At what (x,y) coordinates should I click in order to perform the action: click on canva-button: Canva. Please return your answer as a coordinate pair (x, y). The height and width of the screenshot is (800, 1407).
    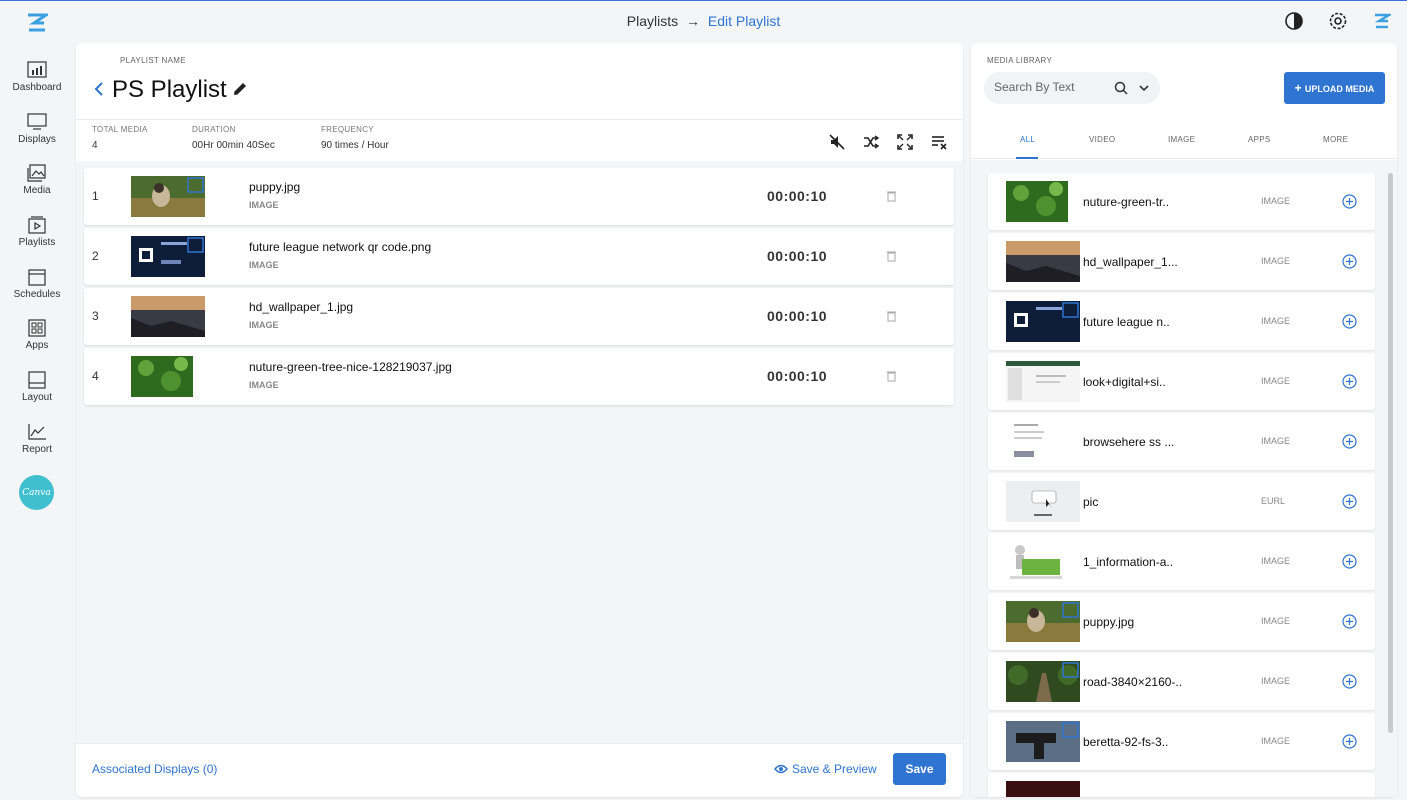
    Looking at the image, I should click on (36, 492).